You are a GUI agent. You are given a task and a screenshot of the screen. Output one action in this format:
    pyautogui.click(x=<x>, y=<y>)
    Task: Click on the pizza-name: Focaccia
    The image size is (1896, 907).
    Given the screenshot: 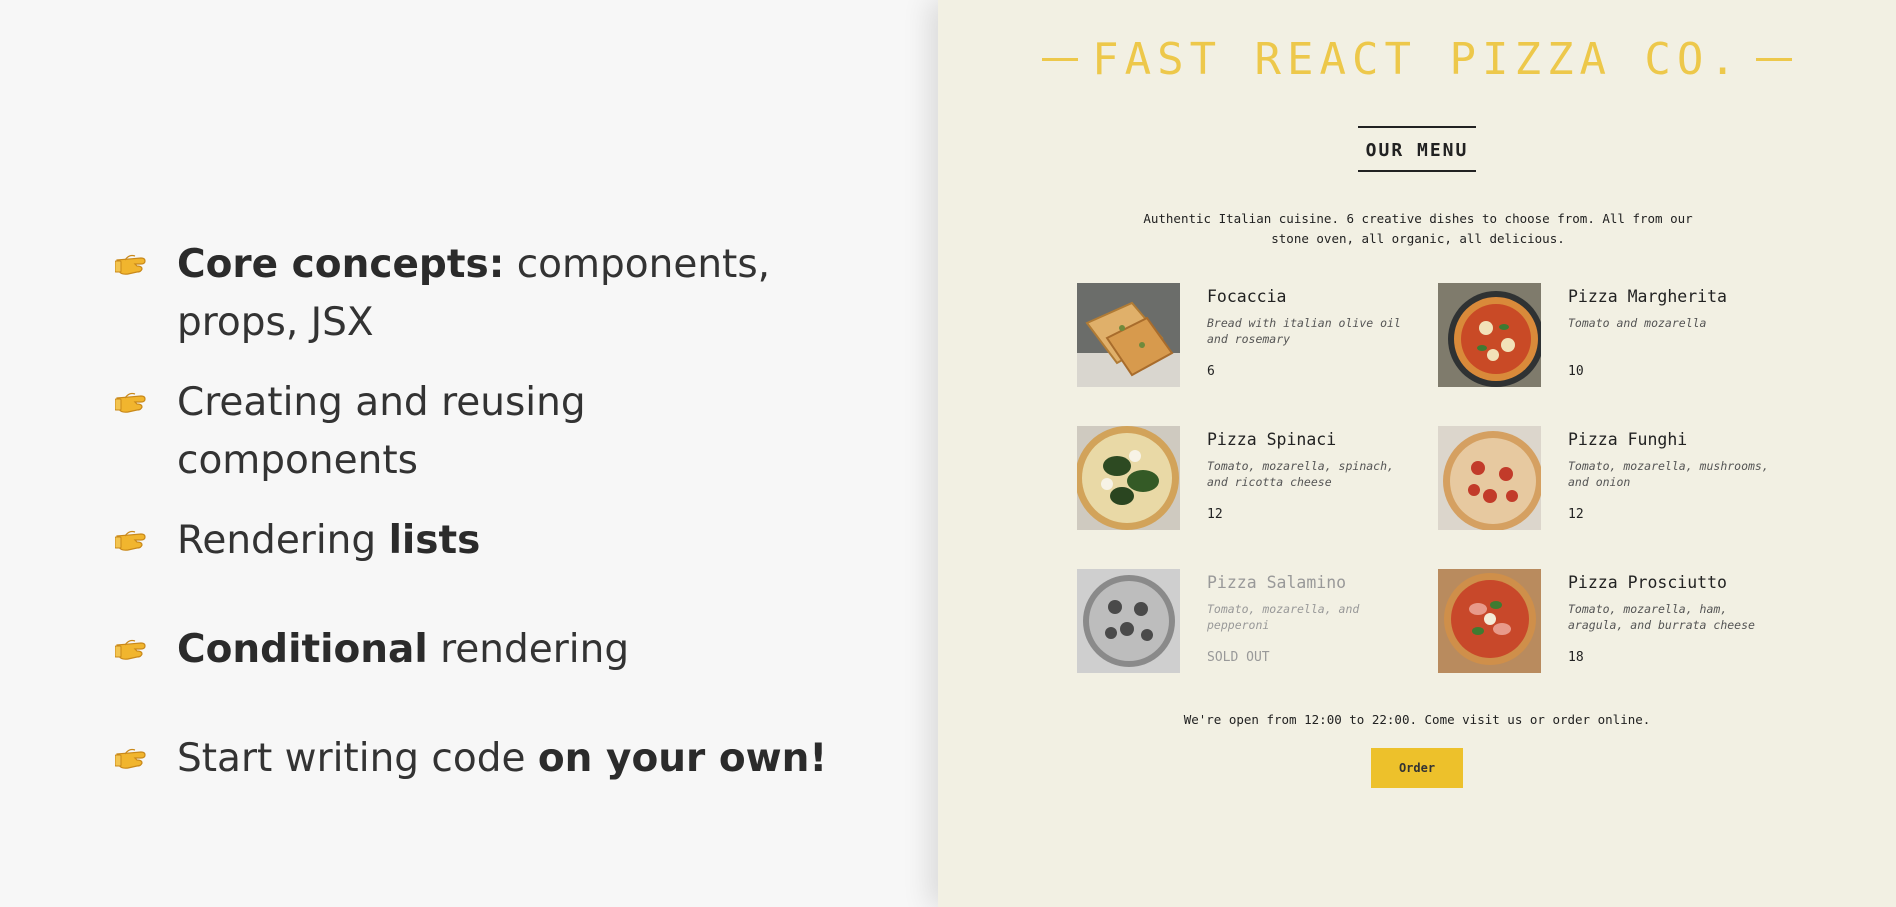 What is the action you would take?
    pyautogui.click(x=1247, y=296)
    